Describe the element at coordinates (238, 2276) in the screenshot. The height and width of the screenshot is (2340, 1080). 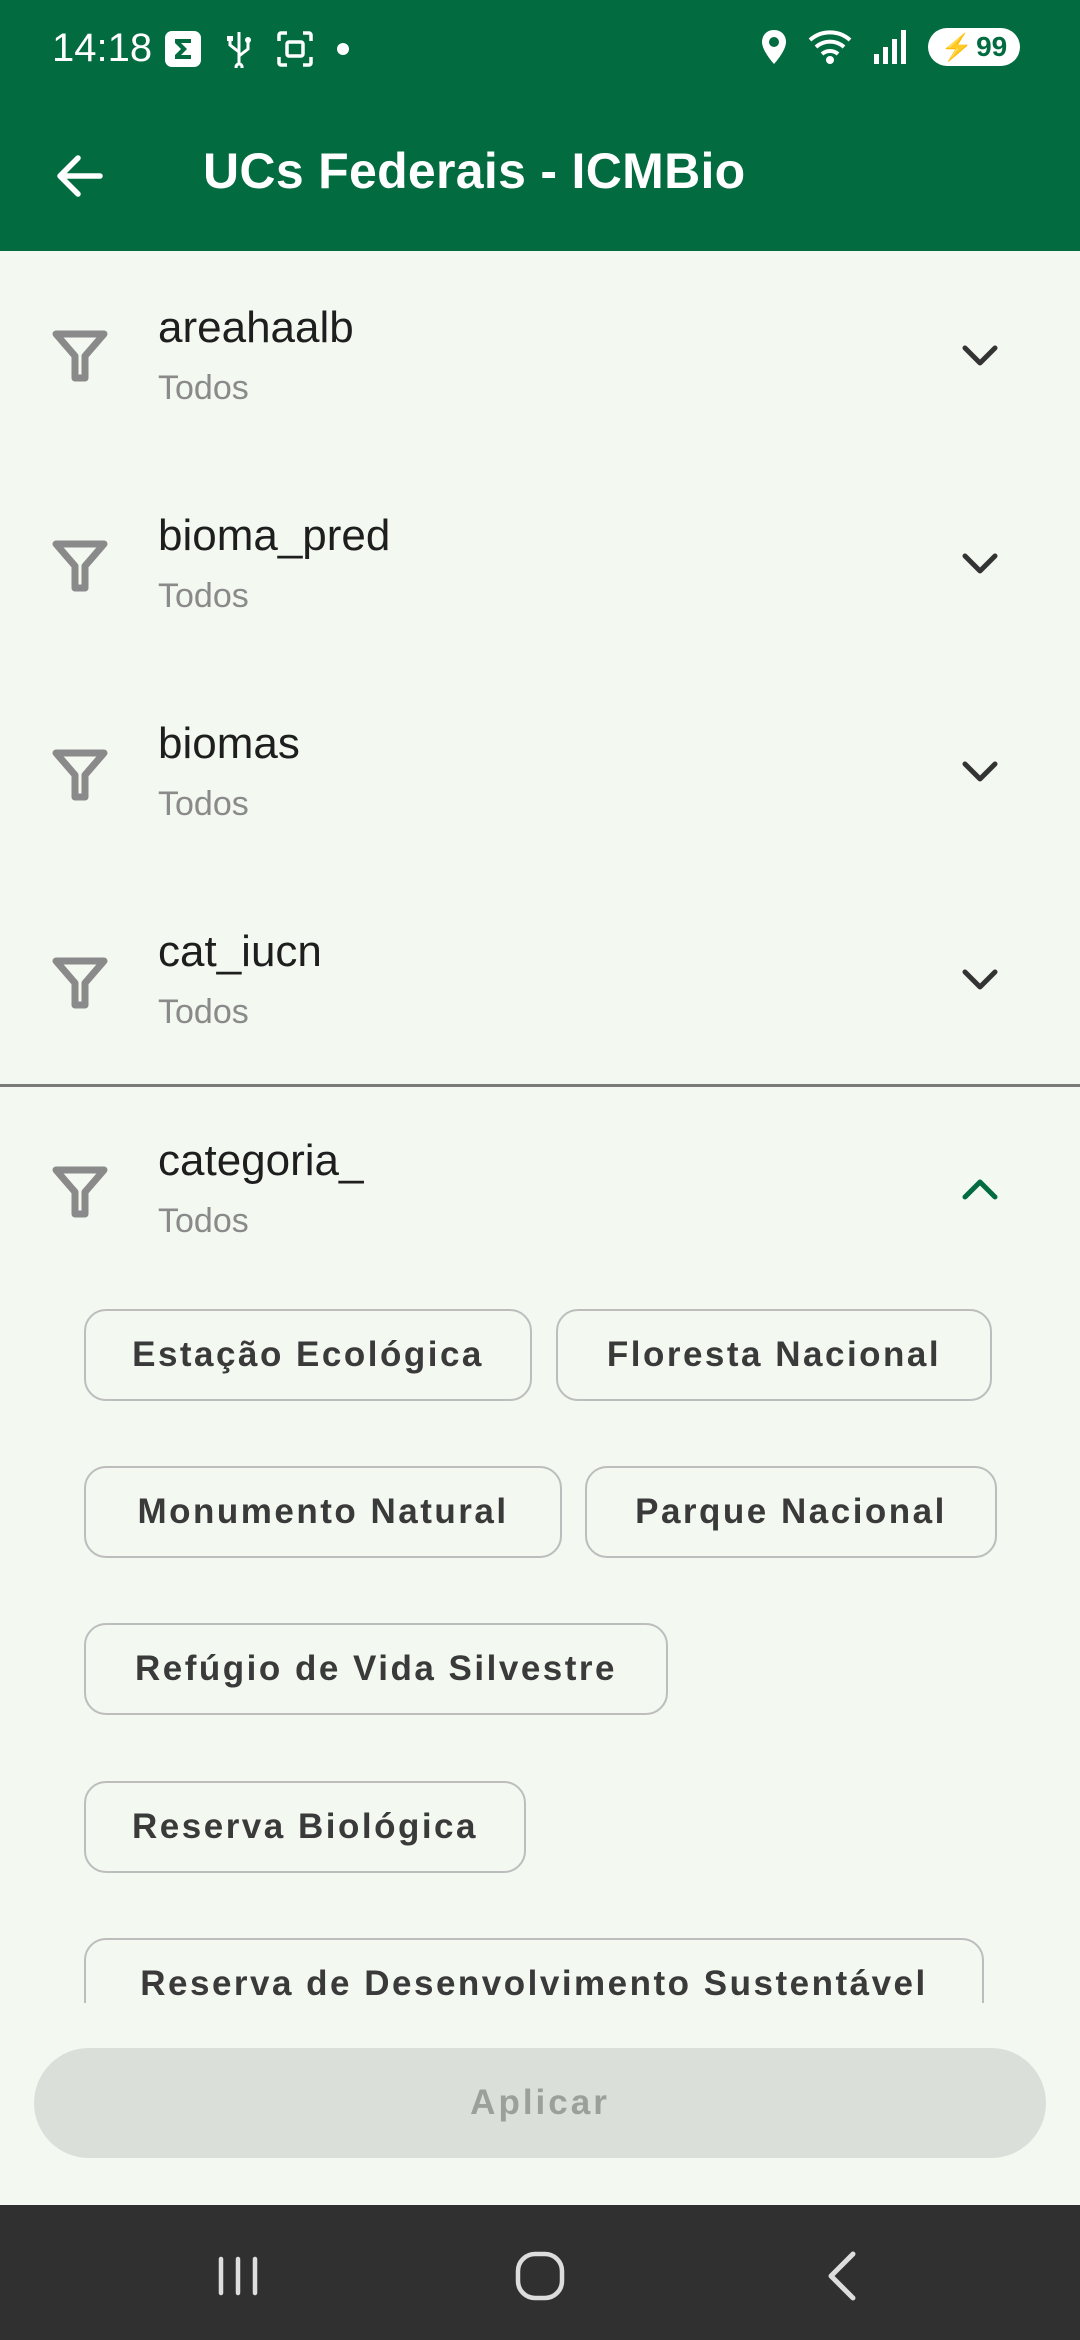
I see `recent-apps-icon` at that location.